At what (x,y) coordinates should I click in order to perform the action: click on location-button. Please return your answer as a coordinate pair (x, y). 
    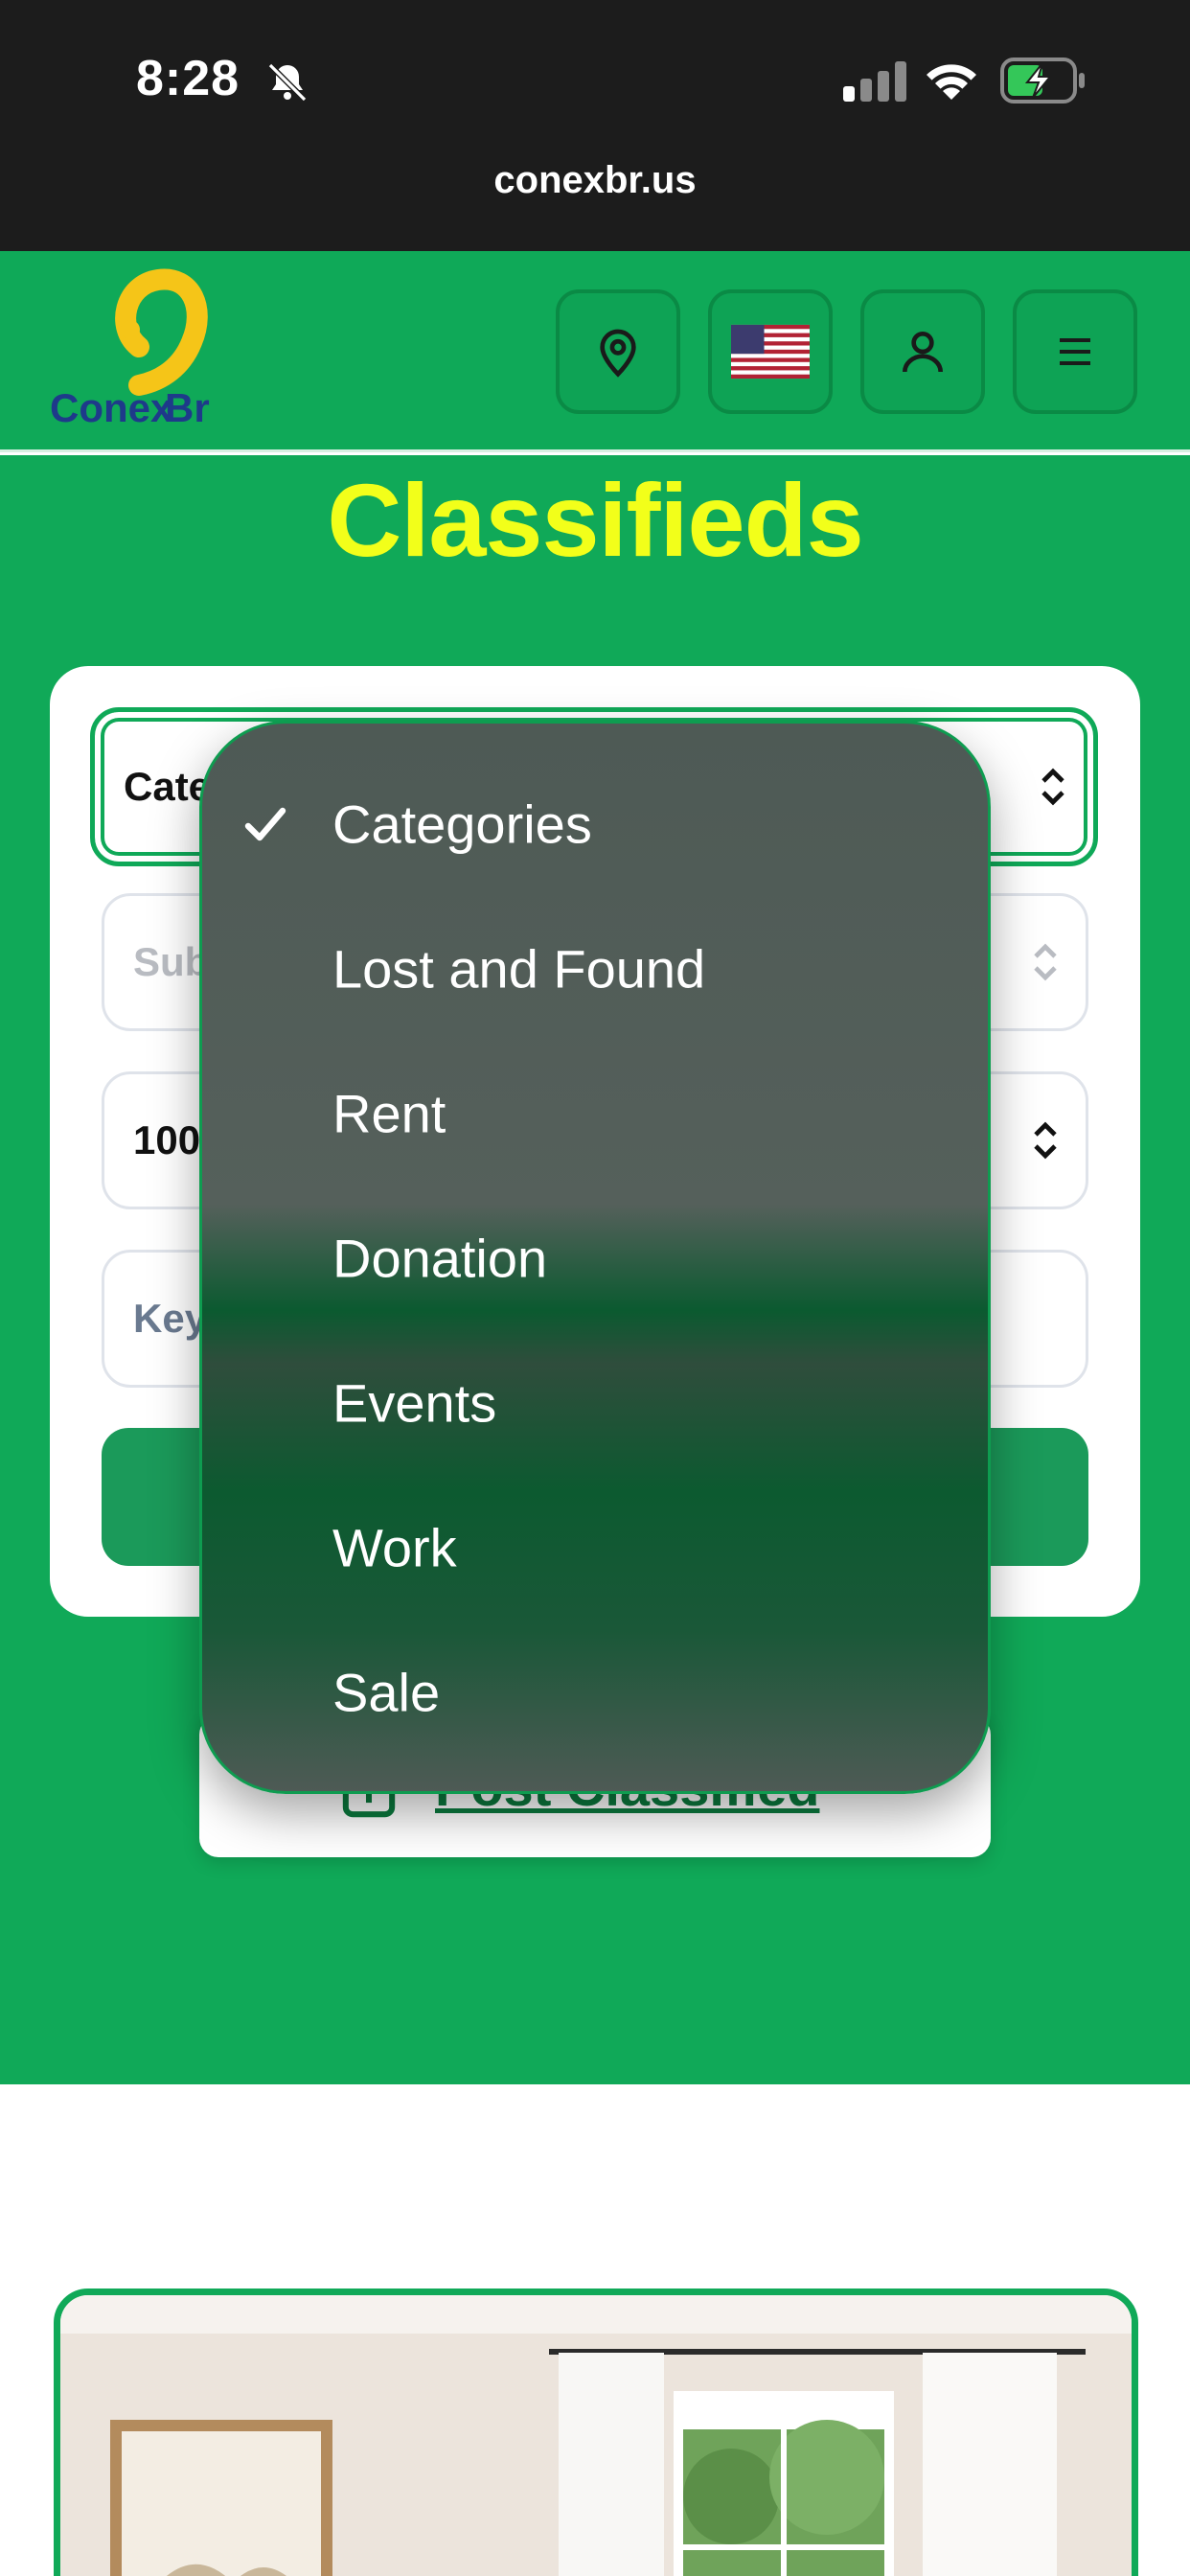
    Looking at the image, I should click on (618, 351).